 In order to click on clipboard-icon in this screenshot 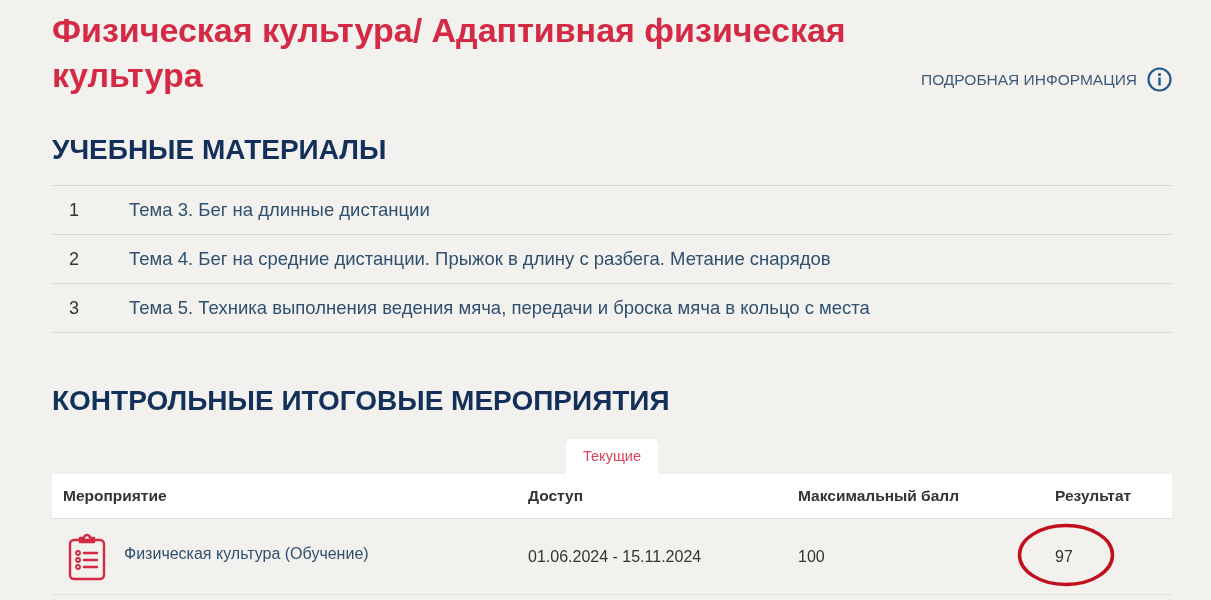, I will do `click(87, 556)`.